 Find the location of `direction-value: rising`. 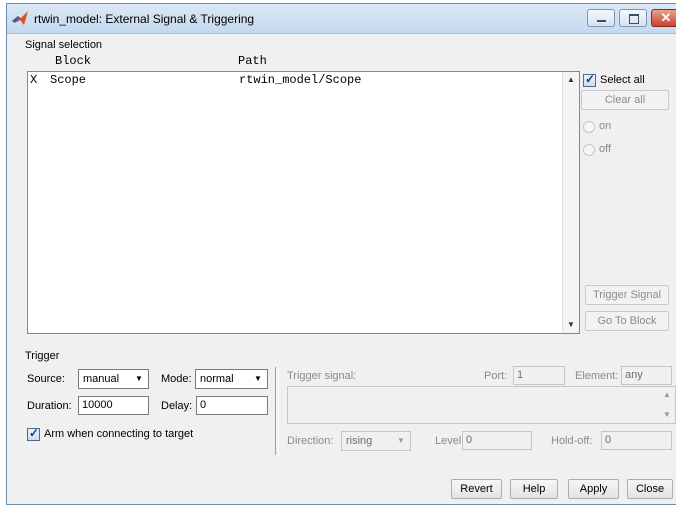

direction-value: rising is located at coordinates (359, 441).